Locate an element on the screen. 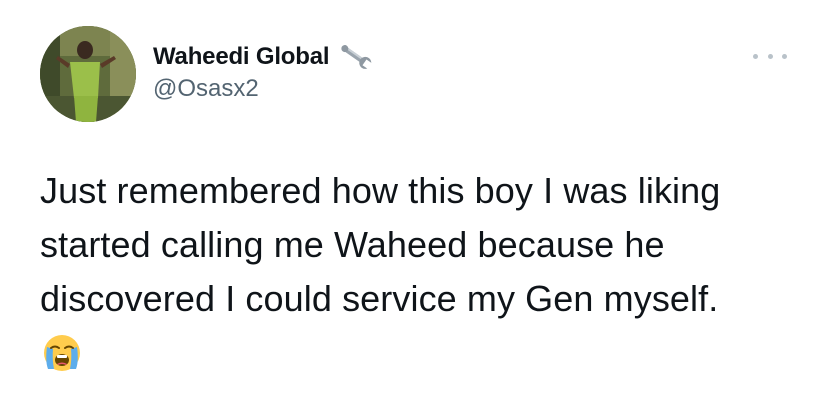  avatar is located at coordinates (88, 74).